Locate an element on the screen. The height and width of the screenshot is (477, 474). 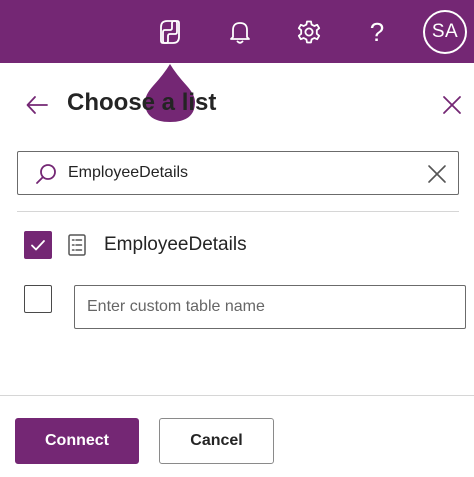
help-glyph: ? is located at coordinates (377, 32).